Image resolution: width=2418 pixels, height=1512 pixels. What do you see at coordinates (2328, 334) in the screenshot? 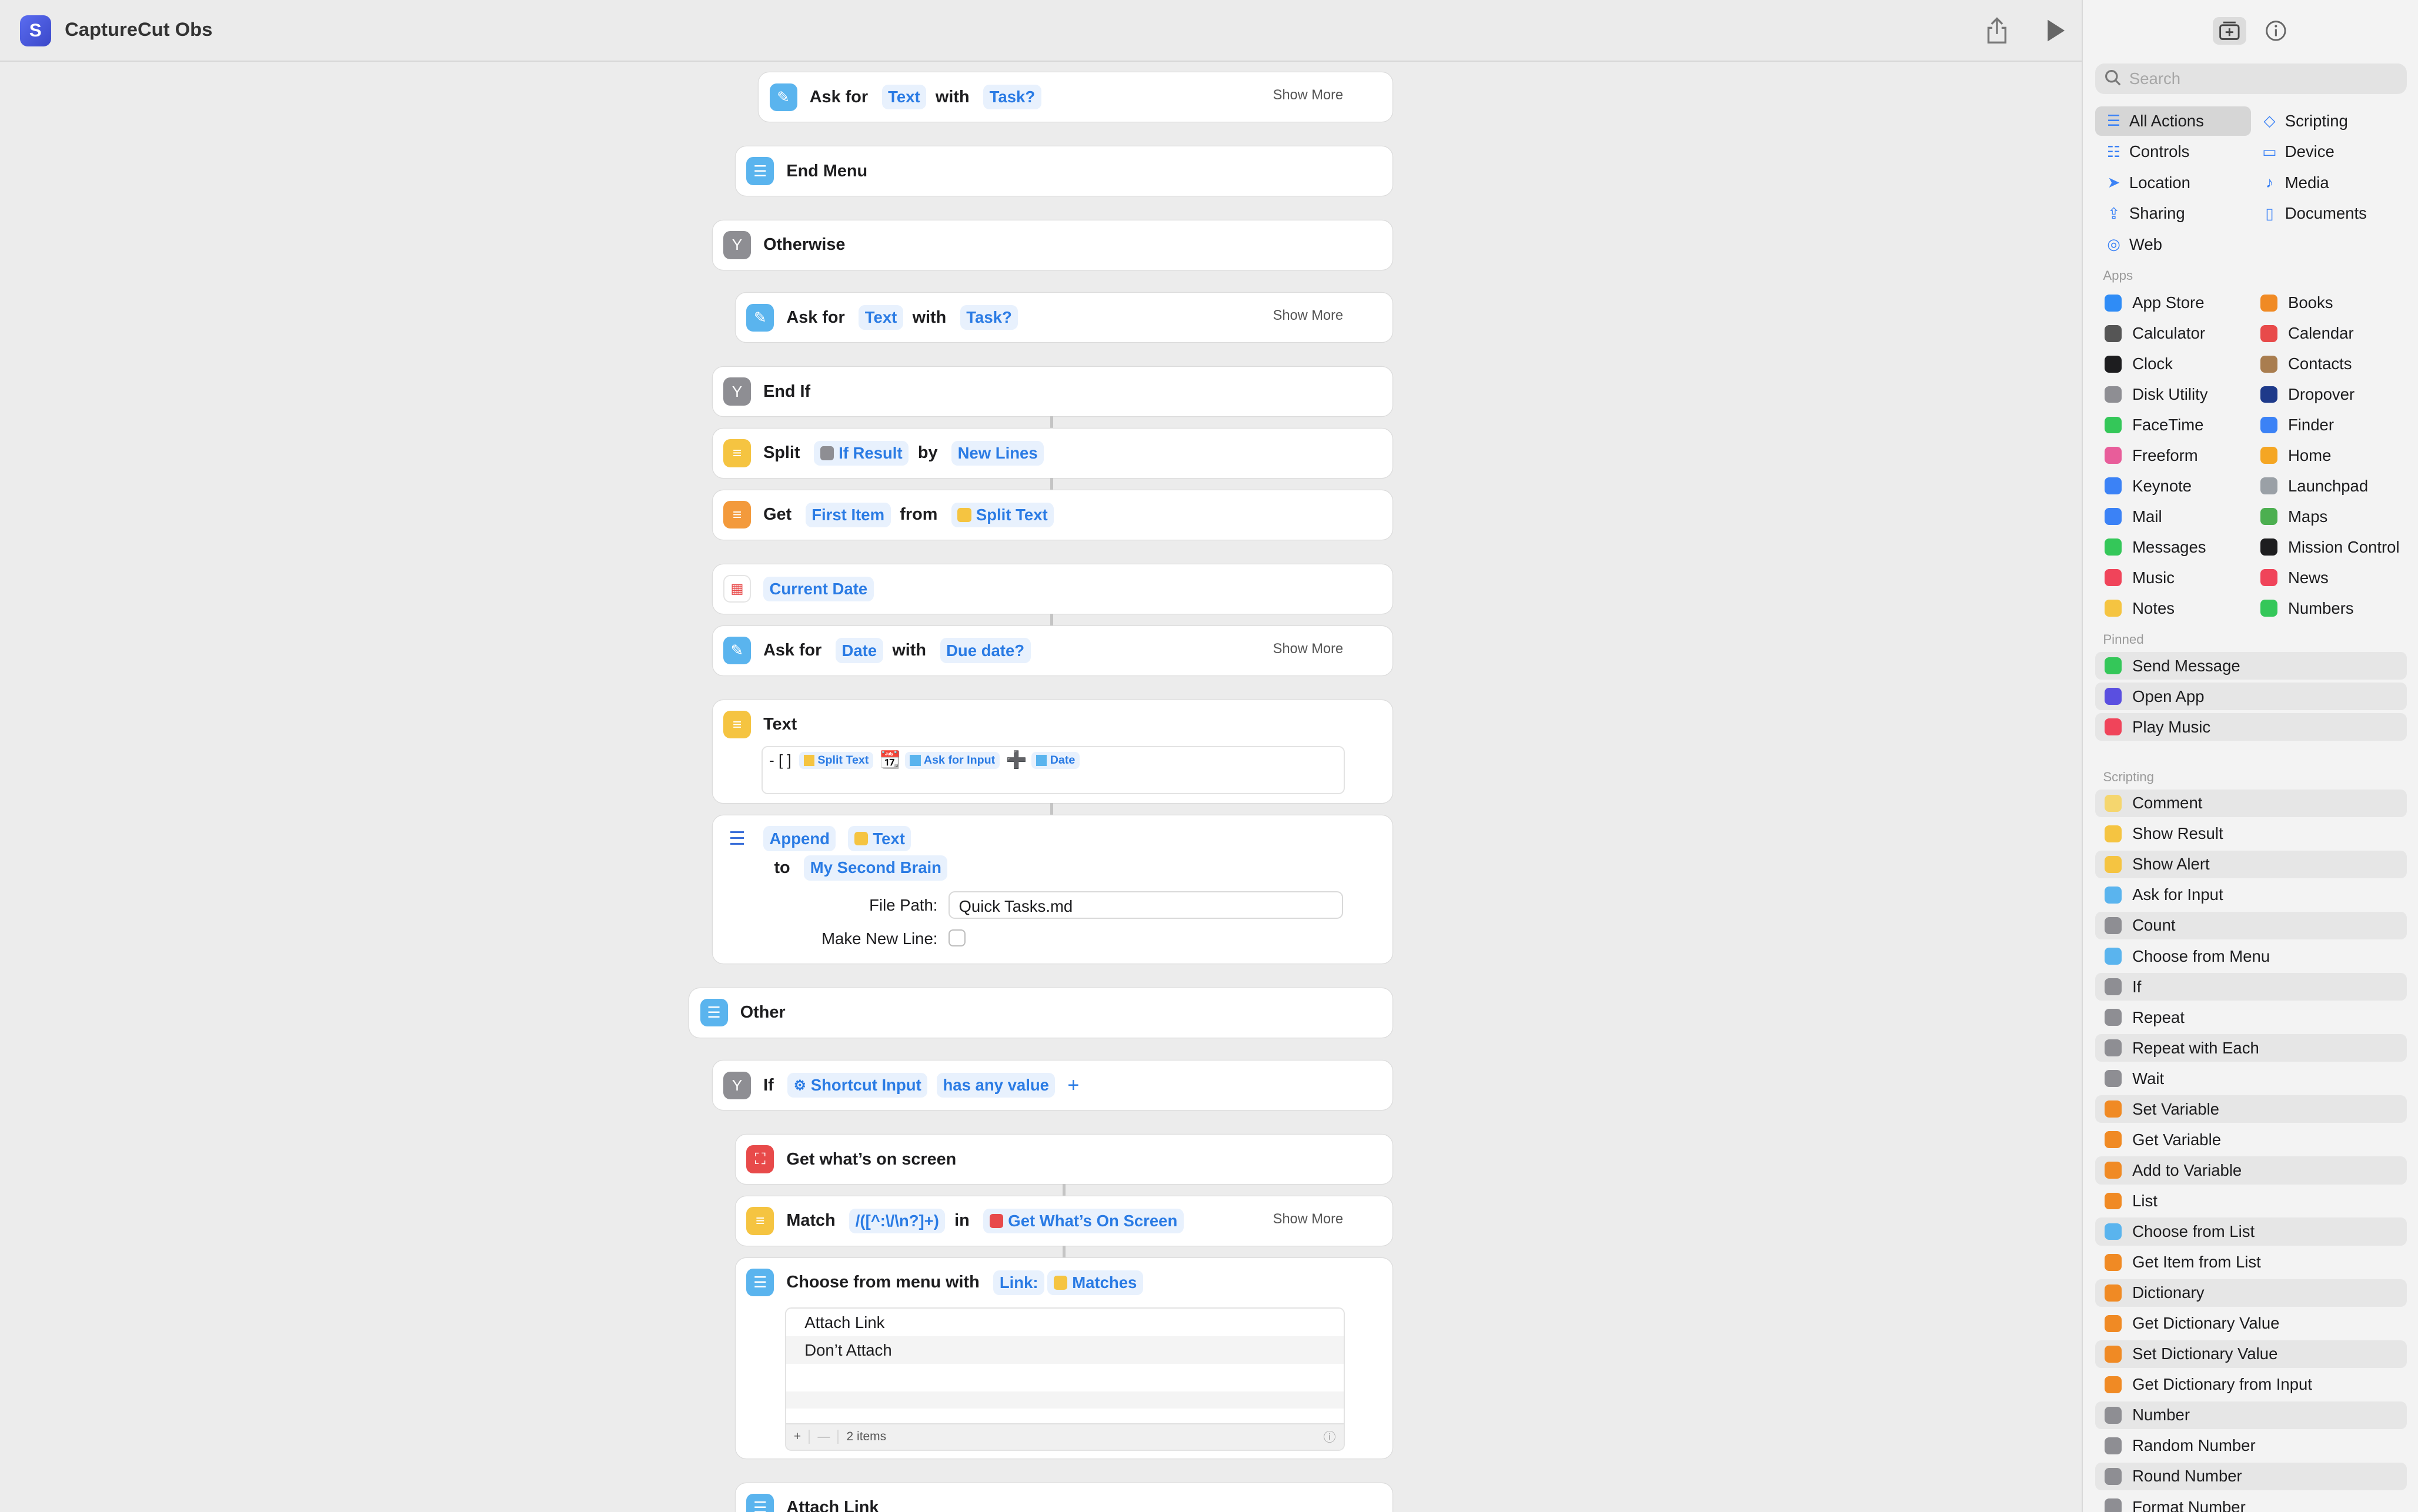
I see `app-calendar: Calendar` at bounding box center [2328, 334].